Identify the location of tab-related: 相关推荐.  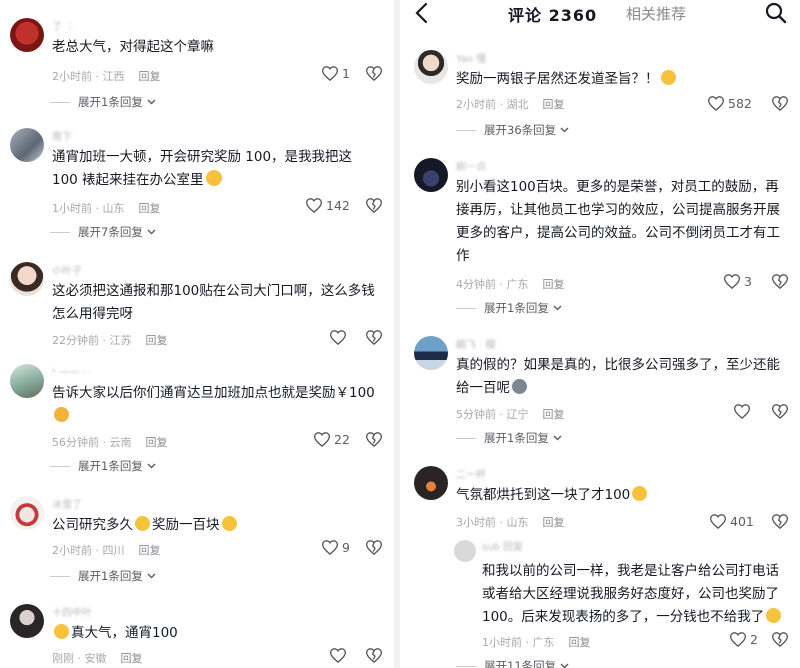
(656, 13).